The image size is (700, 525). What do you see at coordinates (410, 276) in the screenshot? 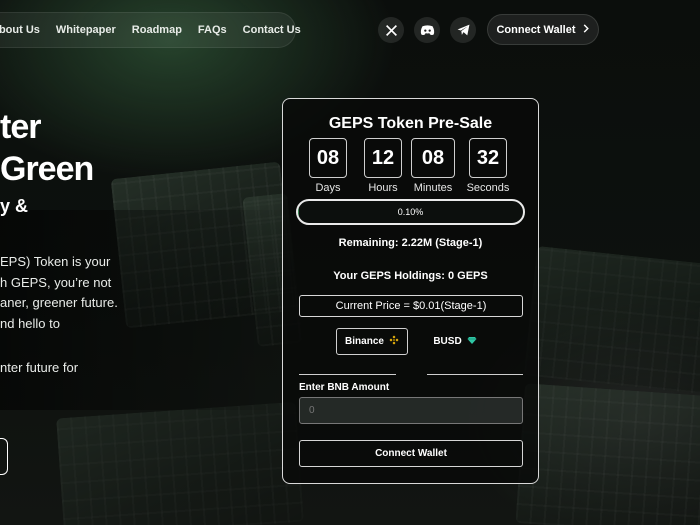
I see `geps-holdings: Your GEPS Holdings: 0 GEPS` at bounding box center [410, 276].